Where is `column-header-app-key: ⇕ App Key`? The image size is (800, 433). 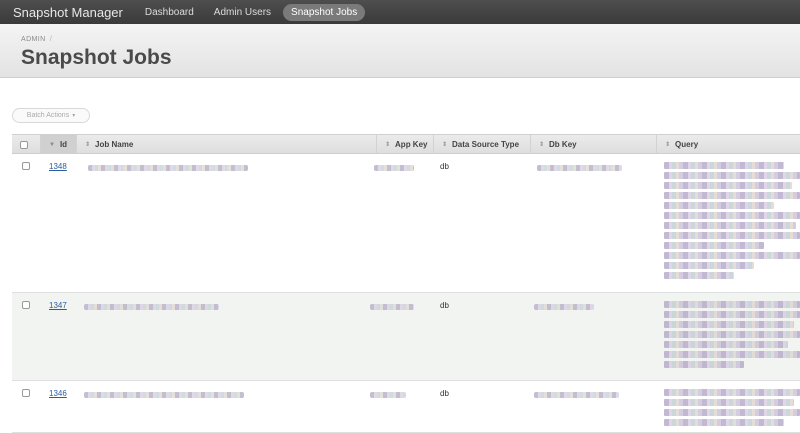 column-header-app-key: ⇕ App Key is located at coordinates (404, 144).